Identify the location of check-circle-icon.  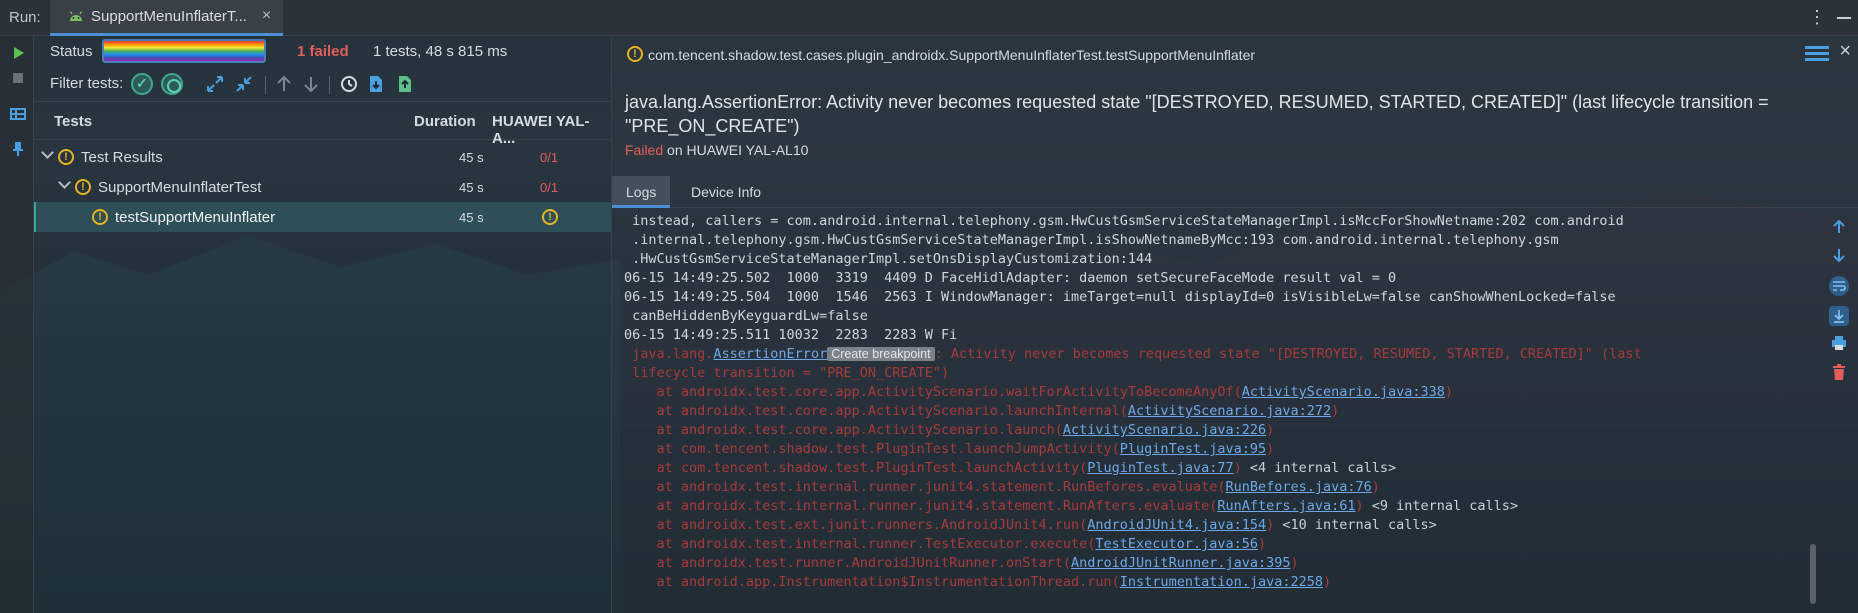
(142, 84).